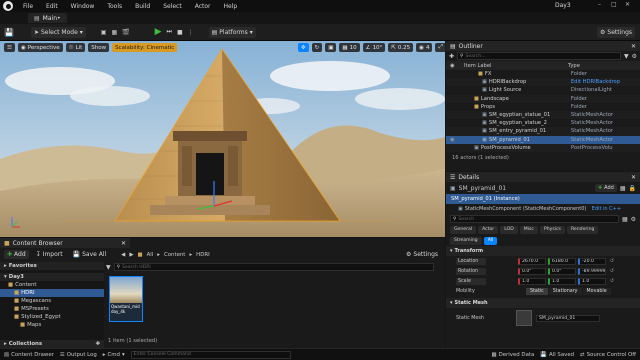  Describe the element at coordinates (52, 285) in the screenshot. I see `folder-tree-item: ■ Content` at that location.